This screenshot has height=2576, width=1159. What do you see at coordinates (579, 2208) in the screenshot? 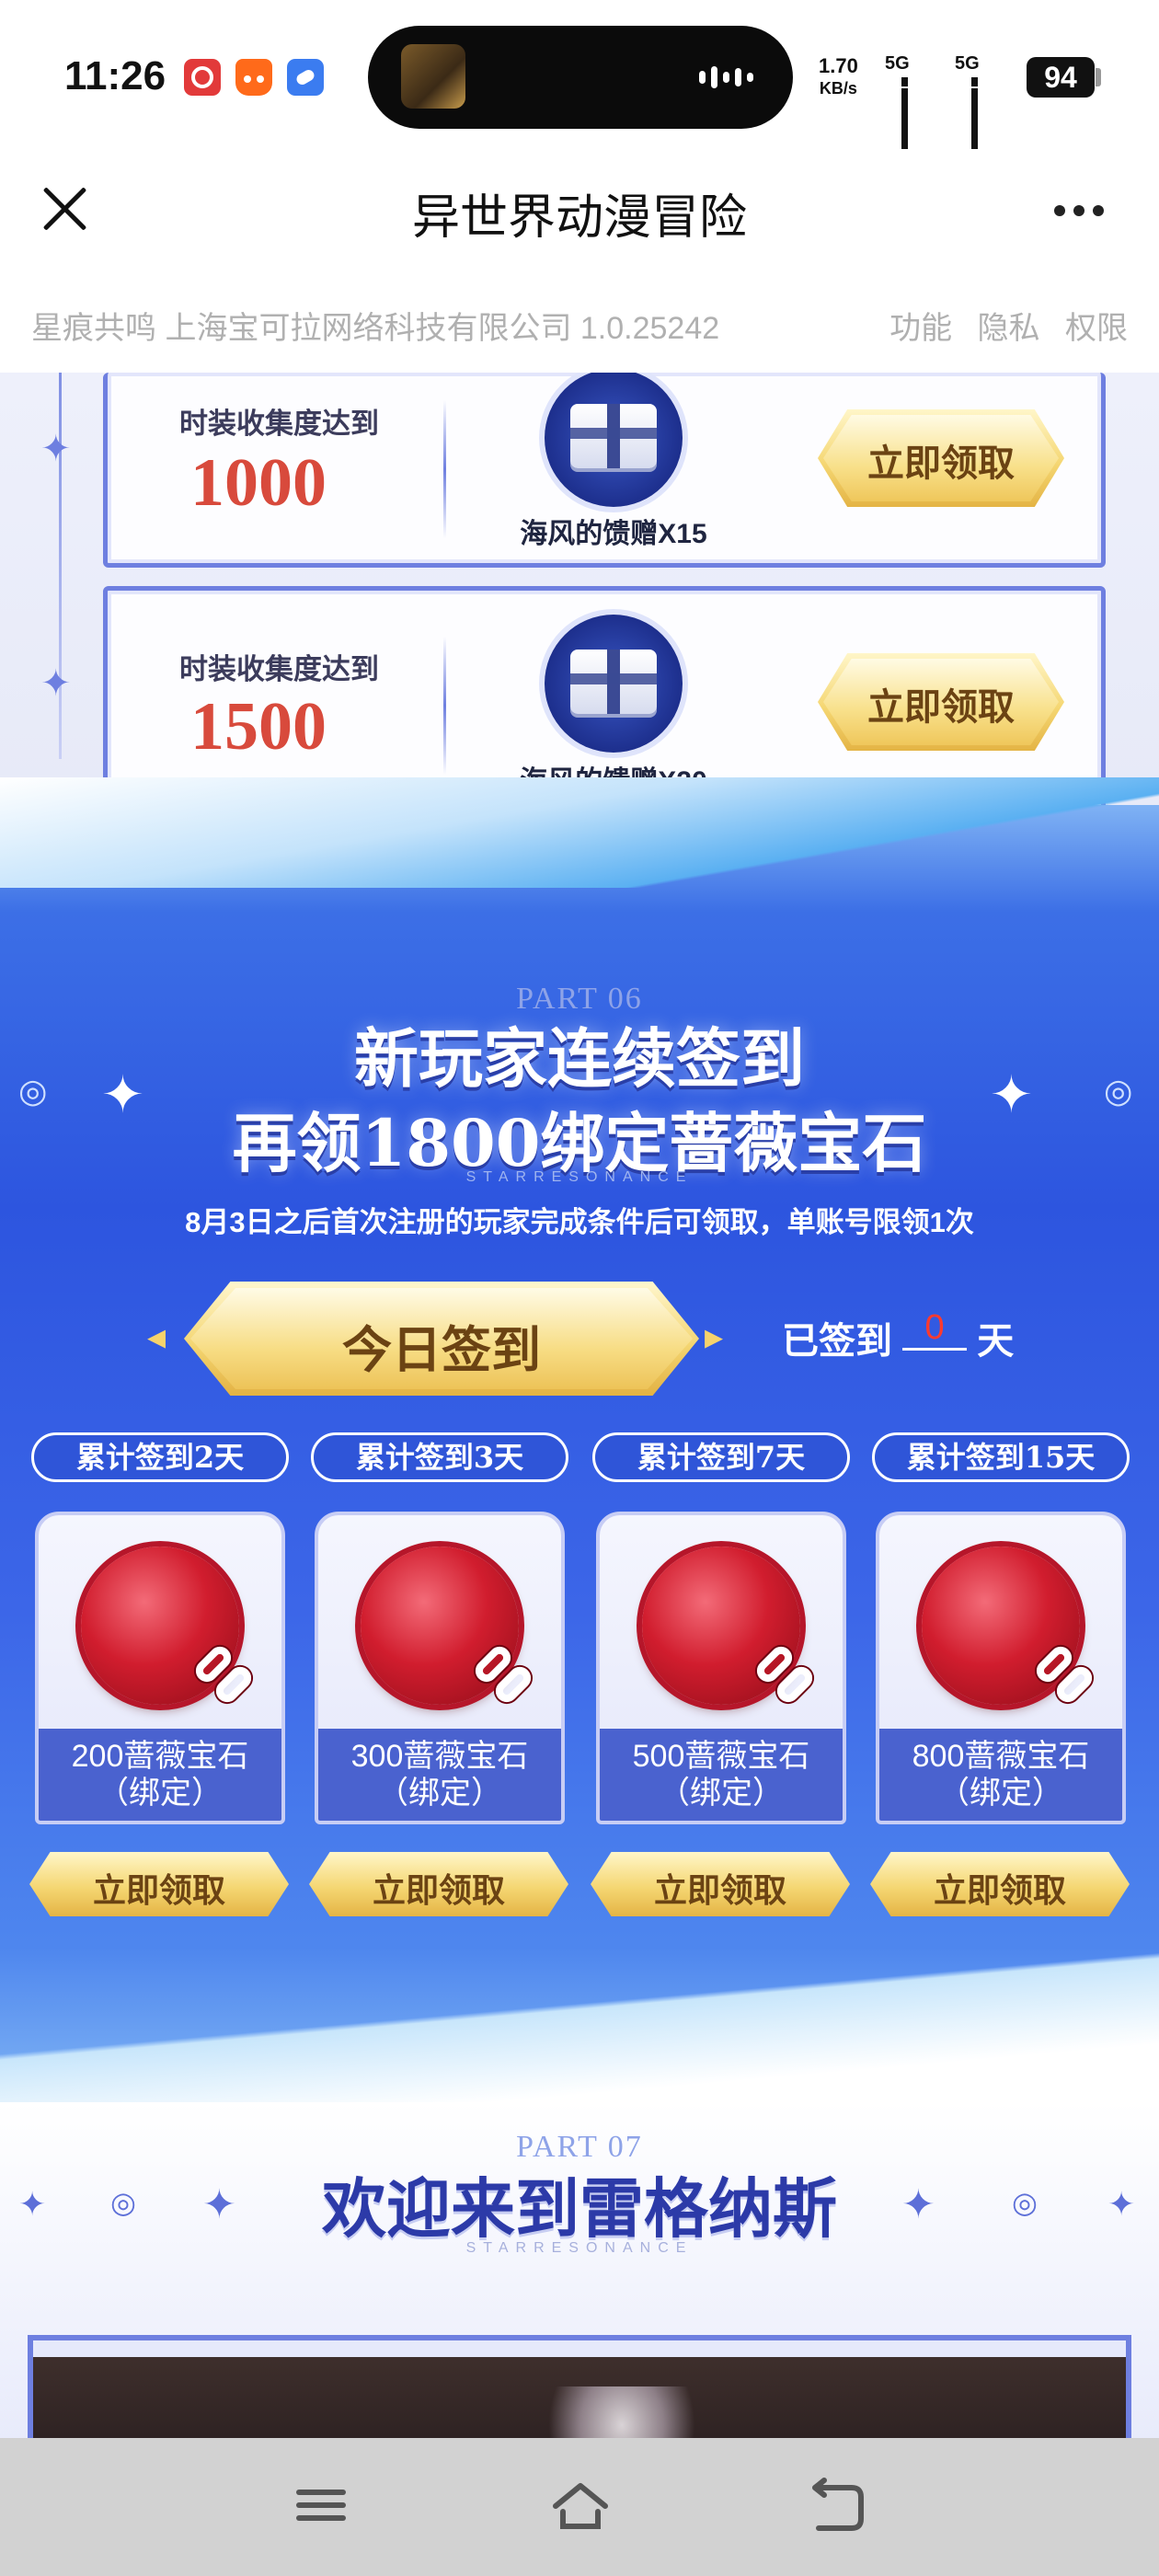
I see `welcome-title: 欢迎来到雷格纳斯` at bounding box center [579, 2208].